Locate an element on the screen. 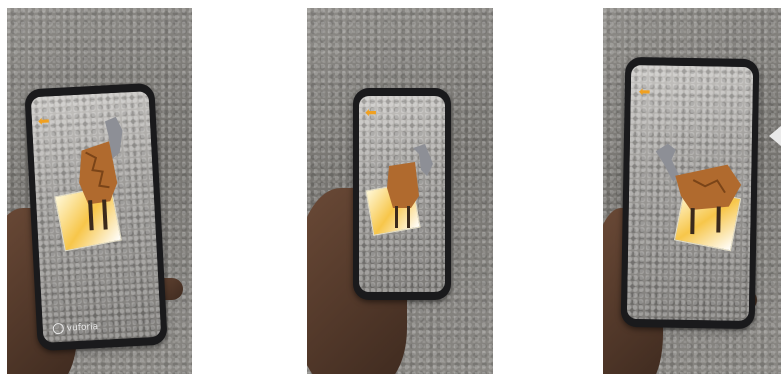 The height and width of the screenshot is (378, 781). next-chevron-icon is located at coordinates (775, 136).